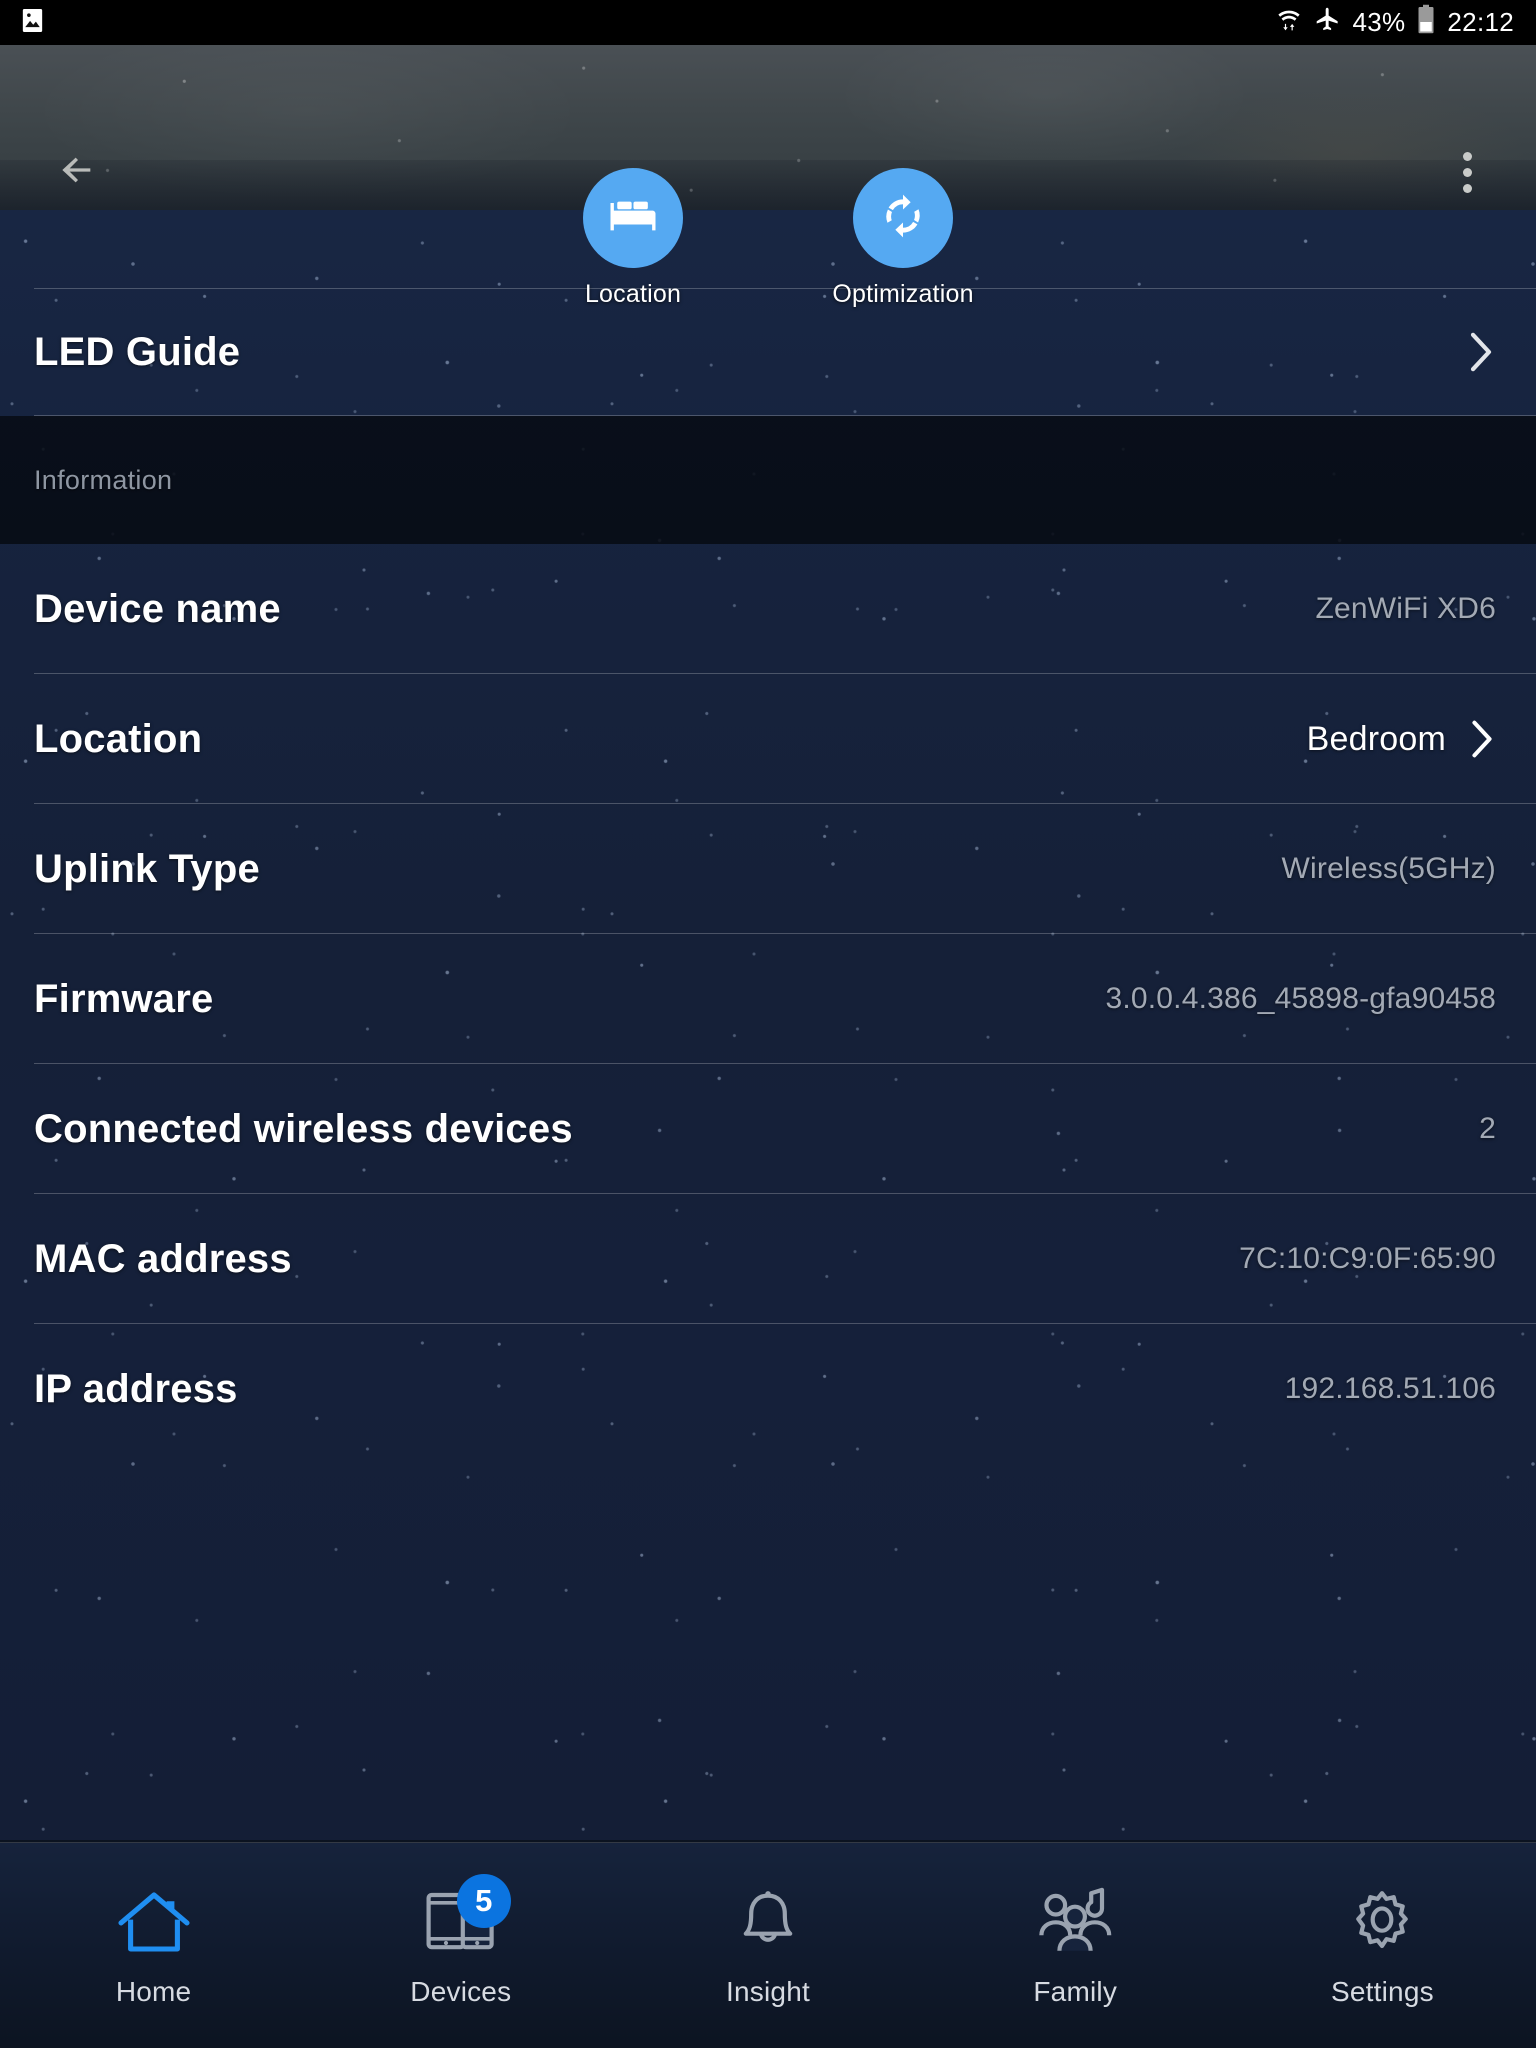  Describe the element at coordinates (118, 738) in the screenshot. I see `row-location-label: Location` at that location.